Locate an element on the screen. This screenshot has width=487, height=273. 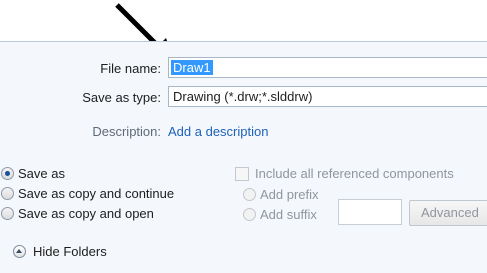
radio-save-as-label: Save as is located at coordinates (41, 173).